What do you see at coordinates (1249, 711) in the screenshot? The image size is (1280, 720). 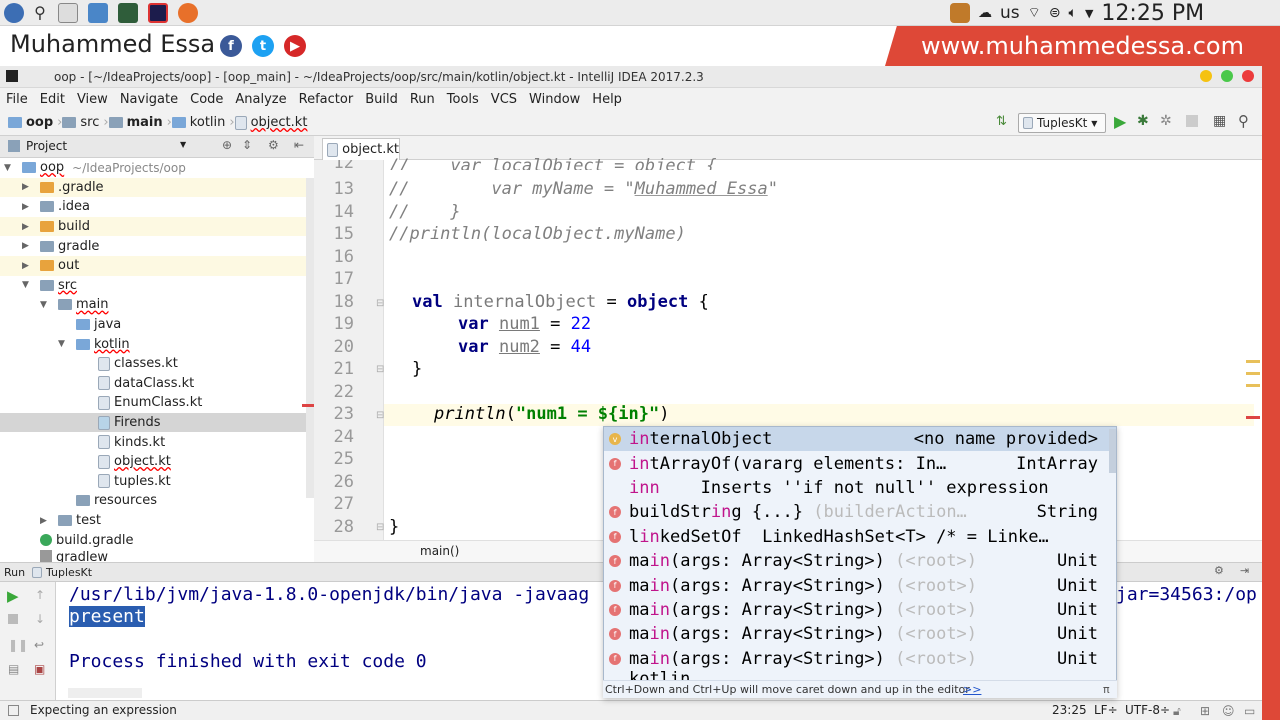 I see `event-log-icon: ▭` at bounding box center [1249, 711].